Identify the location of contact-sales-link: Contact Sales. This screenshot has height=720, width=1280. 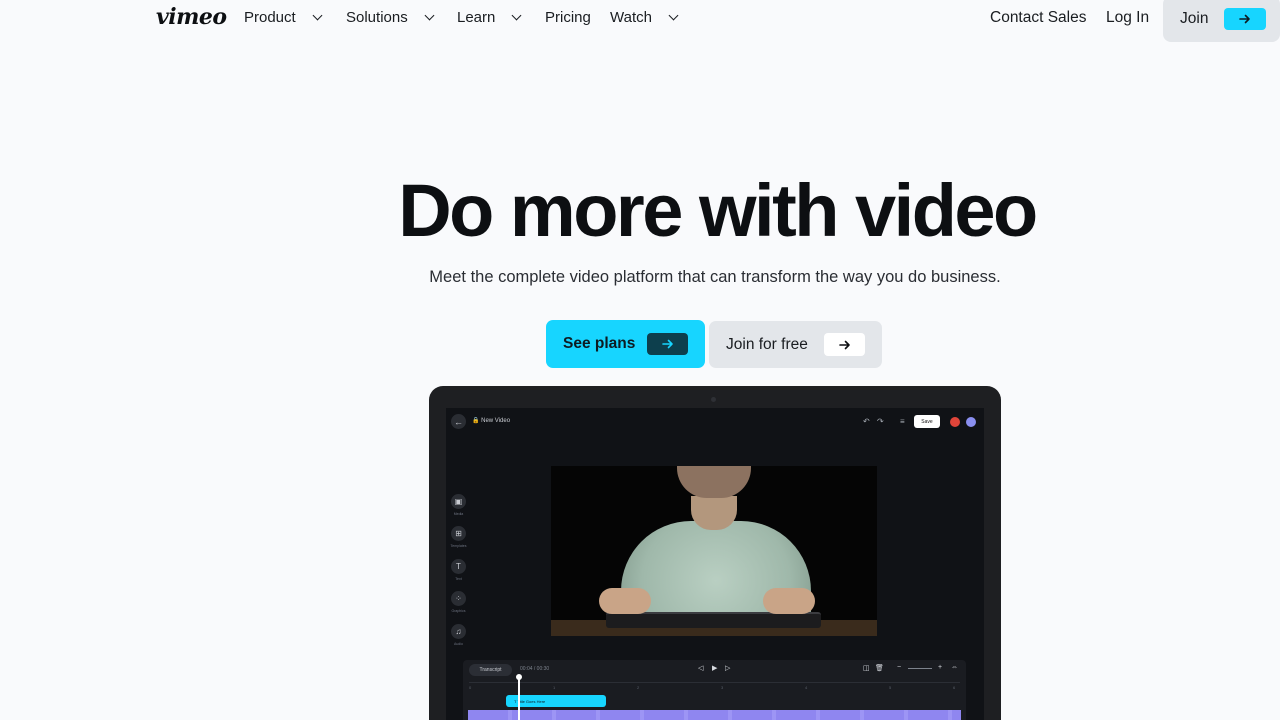
(1038, 18).